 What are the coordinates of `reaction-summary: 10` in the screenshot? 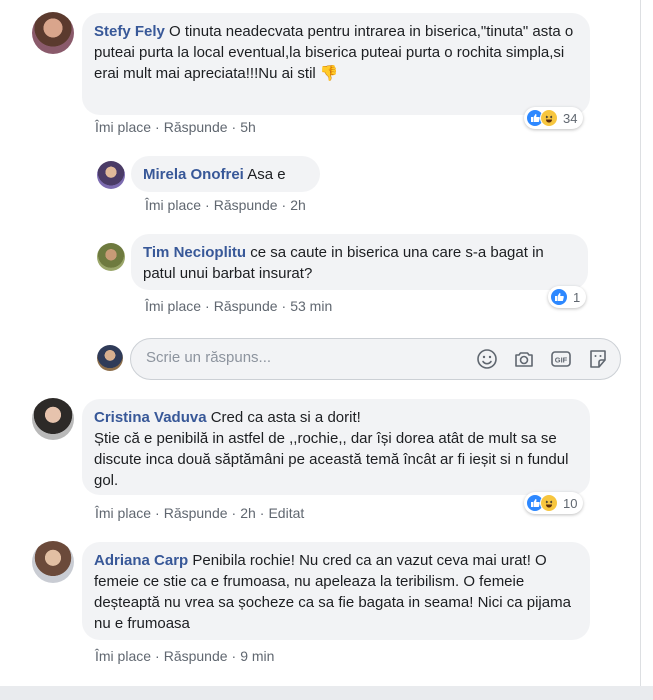 It's located at (554, 503).